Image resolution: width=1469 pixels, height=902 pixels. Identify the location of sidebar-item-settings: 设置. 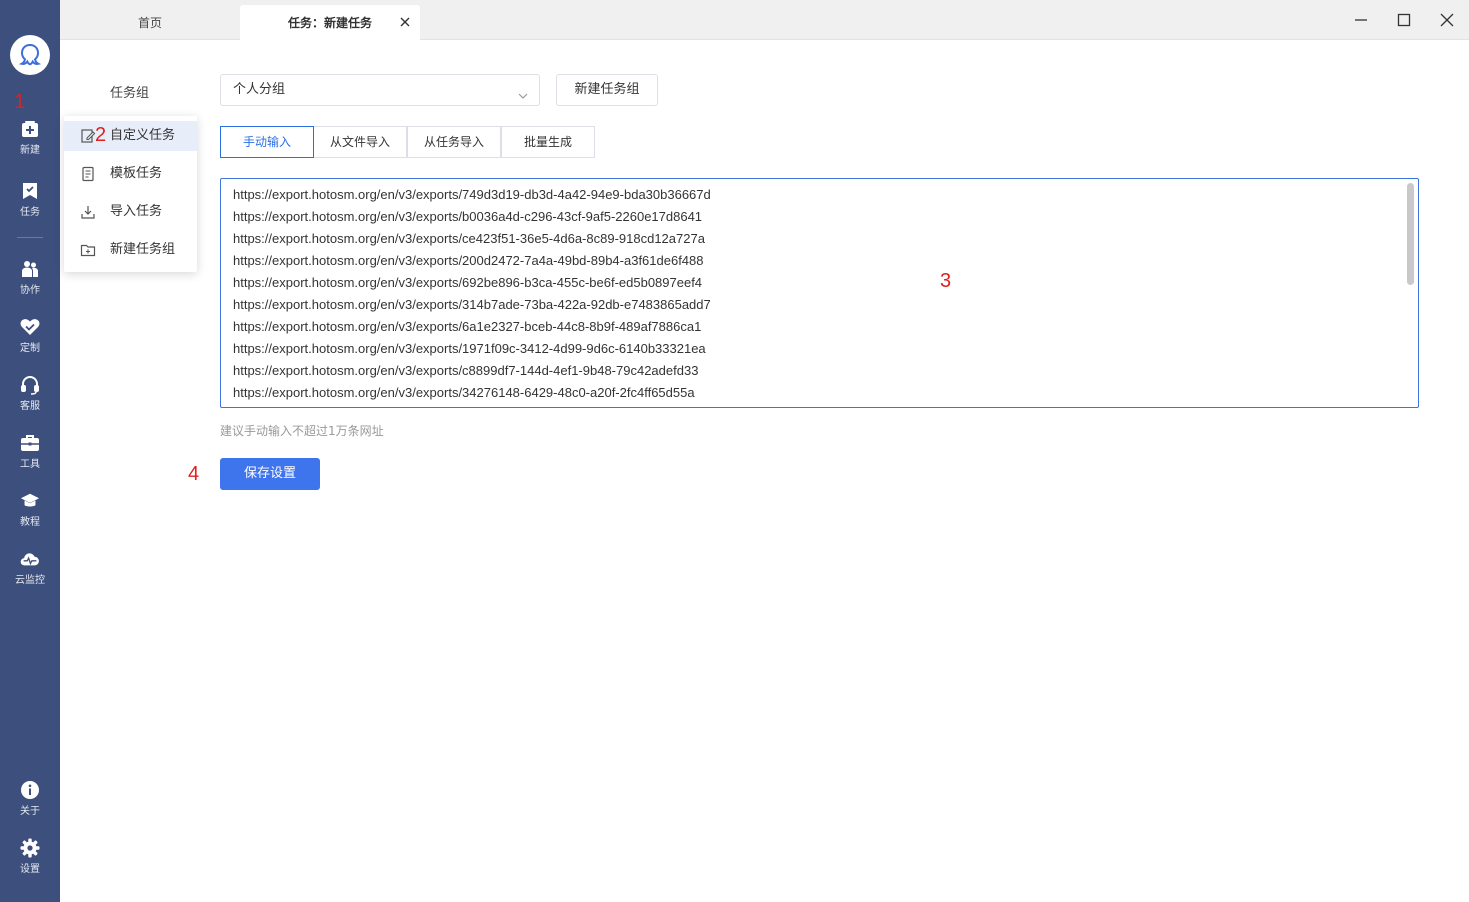
(30, 861).